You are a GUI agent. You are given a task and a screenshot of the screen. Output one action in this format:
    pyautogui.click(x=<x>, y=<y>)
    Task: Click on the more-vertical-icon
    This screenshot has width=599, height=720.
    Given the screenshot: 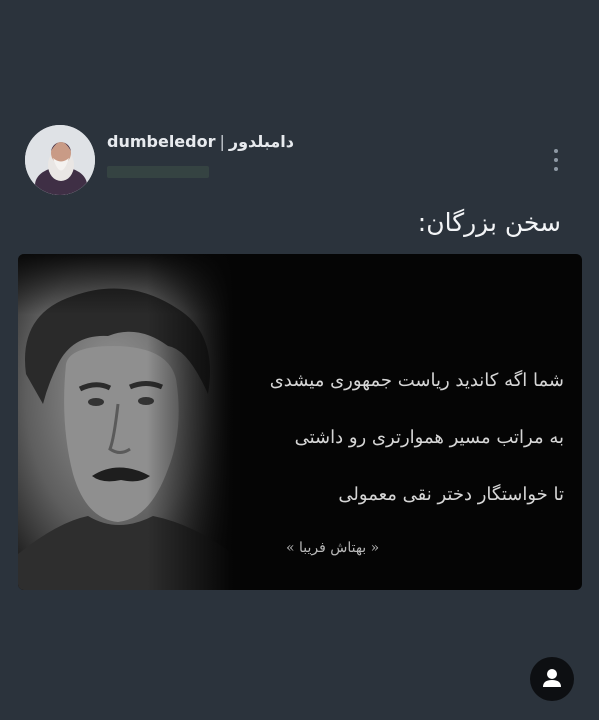 What is the action you would take?
    pyautogui.click(x=556, y=160)
    